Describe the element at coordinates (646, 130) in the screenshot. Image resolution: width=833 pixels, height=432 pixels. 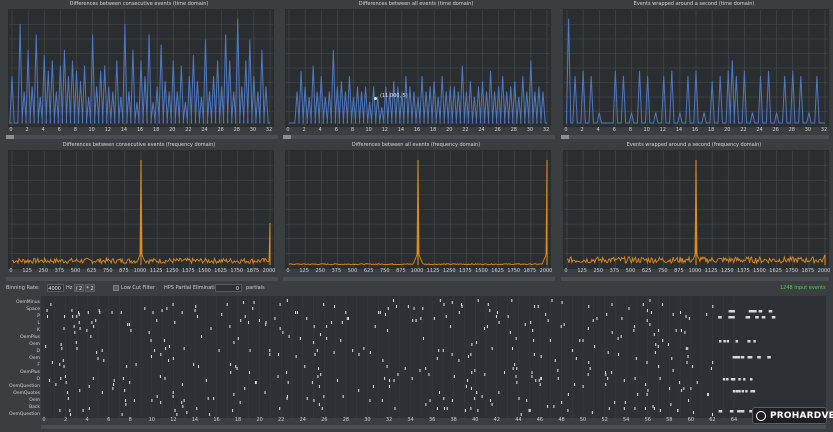
I see `x-tick-label: 10` at that location.